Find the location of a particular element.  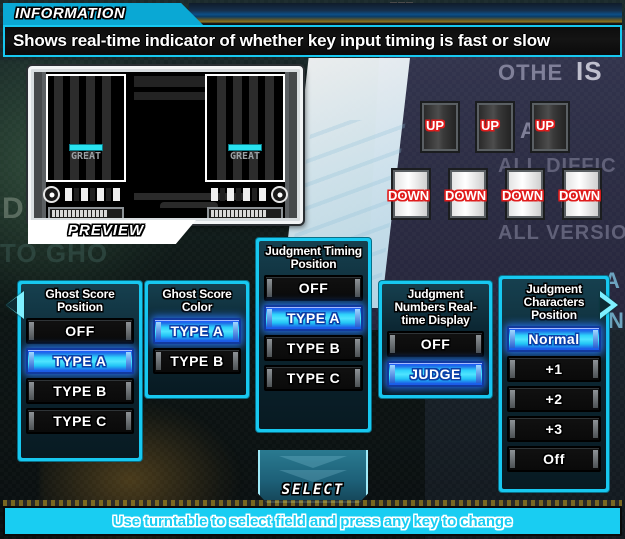

panel-title-judgment-timing-position: Judgment Timing Position is located at coordinates (313, 257).